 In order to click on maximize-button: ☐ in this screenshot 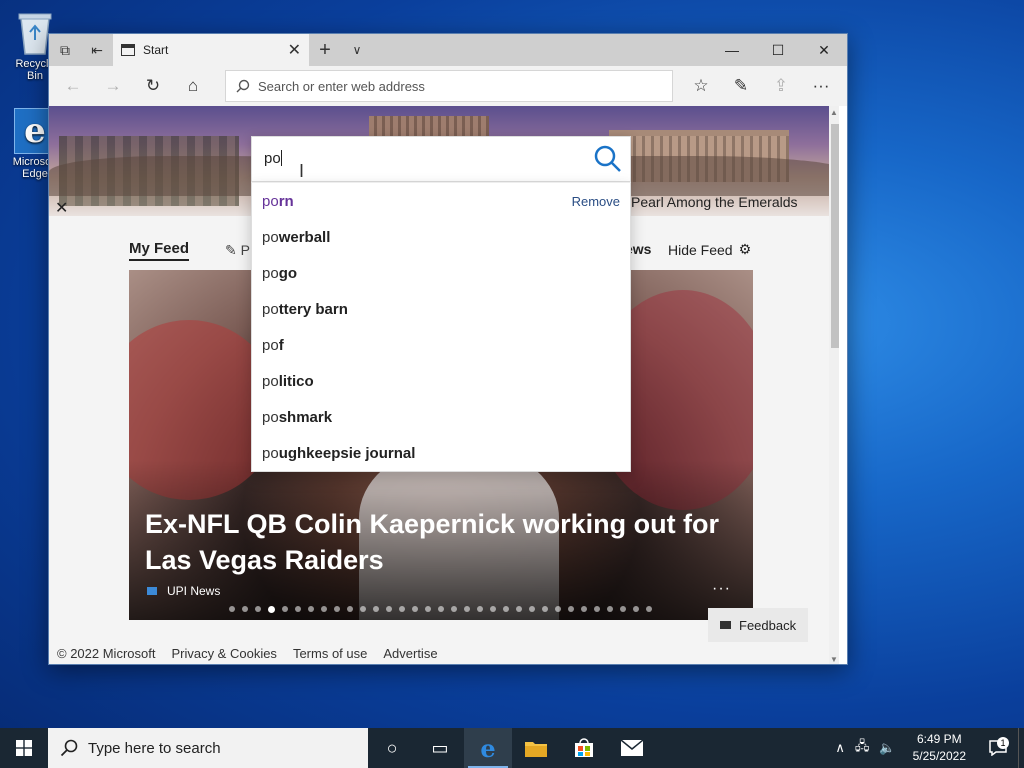, I will do `click(778, 50)`.